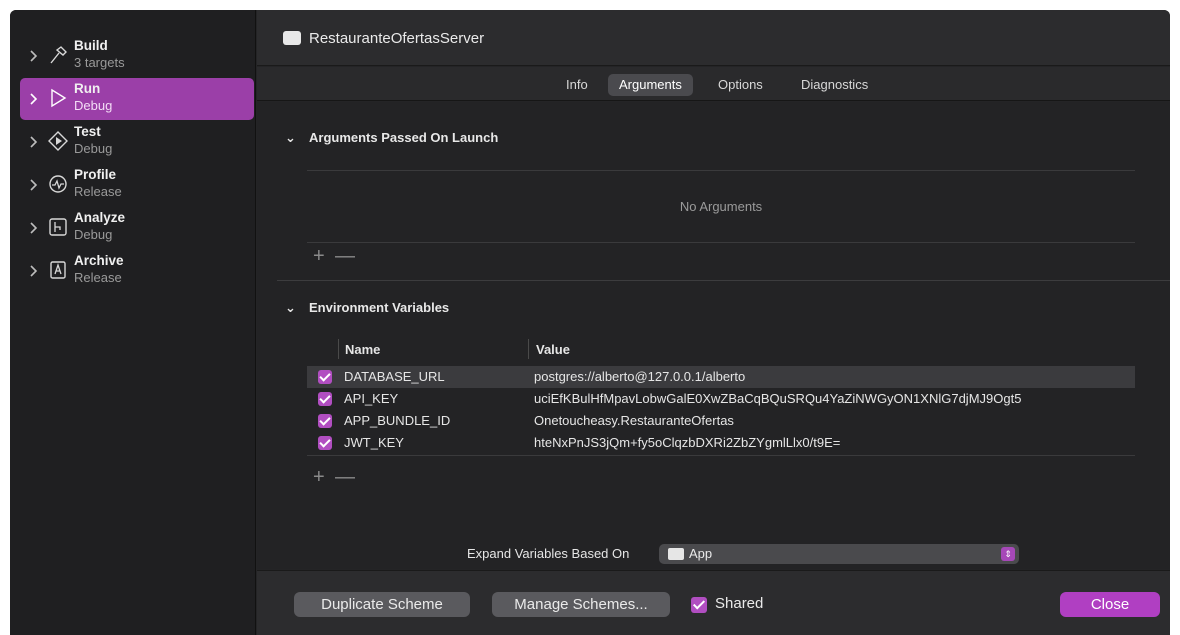  I want to click on sidebar-item-title: Build, so click(91, 45).